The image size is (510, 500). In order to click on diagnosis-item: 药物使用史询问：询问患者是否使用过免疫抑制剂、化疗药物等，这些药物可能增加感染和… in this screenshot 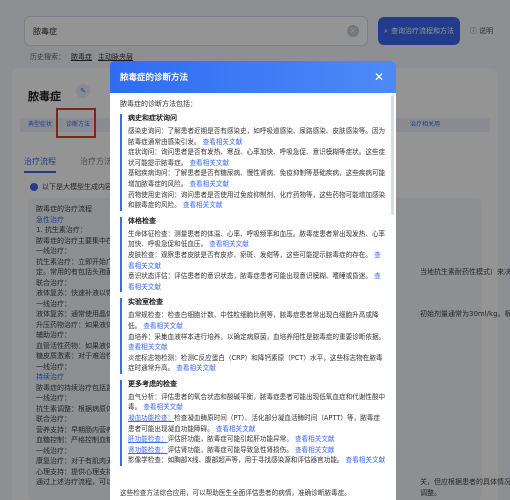, I will do `click(257, 200)`.